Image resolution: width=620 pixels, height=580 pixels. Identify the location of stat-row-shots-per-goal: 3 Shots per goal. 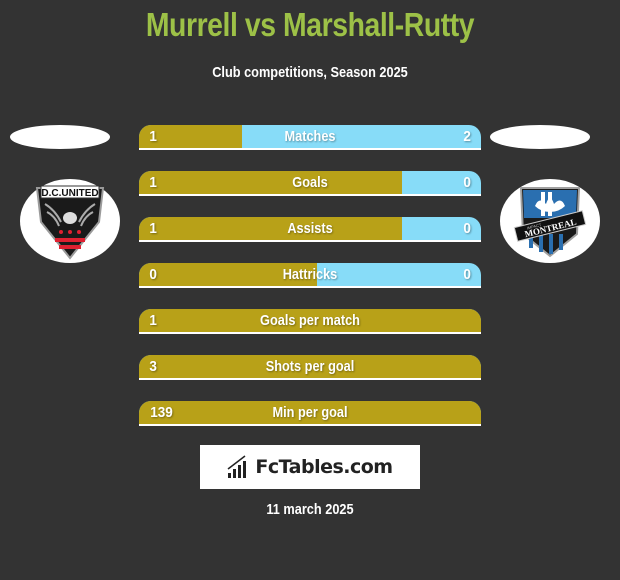
(310, 367).